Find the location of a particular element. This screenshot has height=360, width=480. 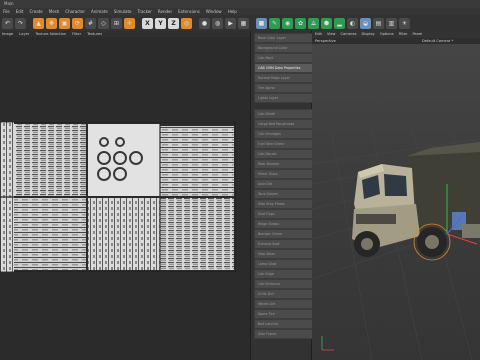

layer-item: Mirror Glass is located at coordinates (284, 174).